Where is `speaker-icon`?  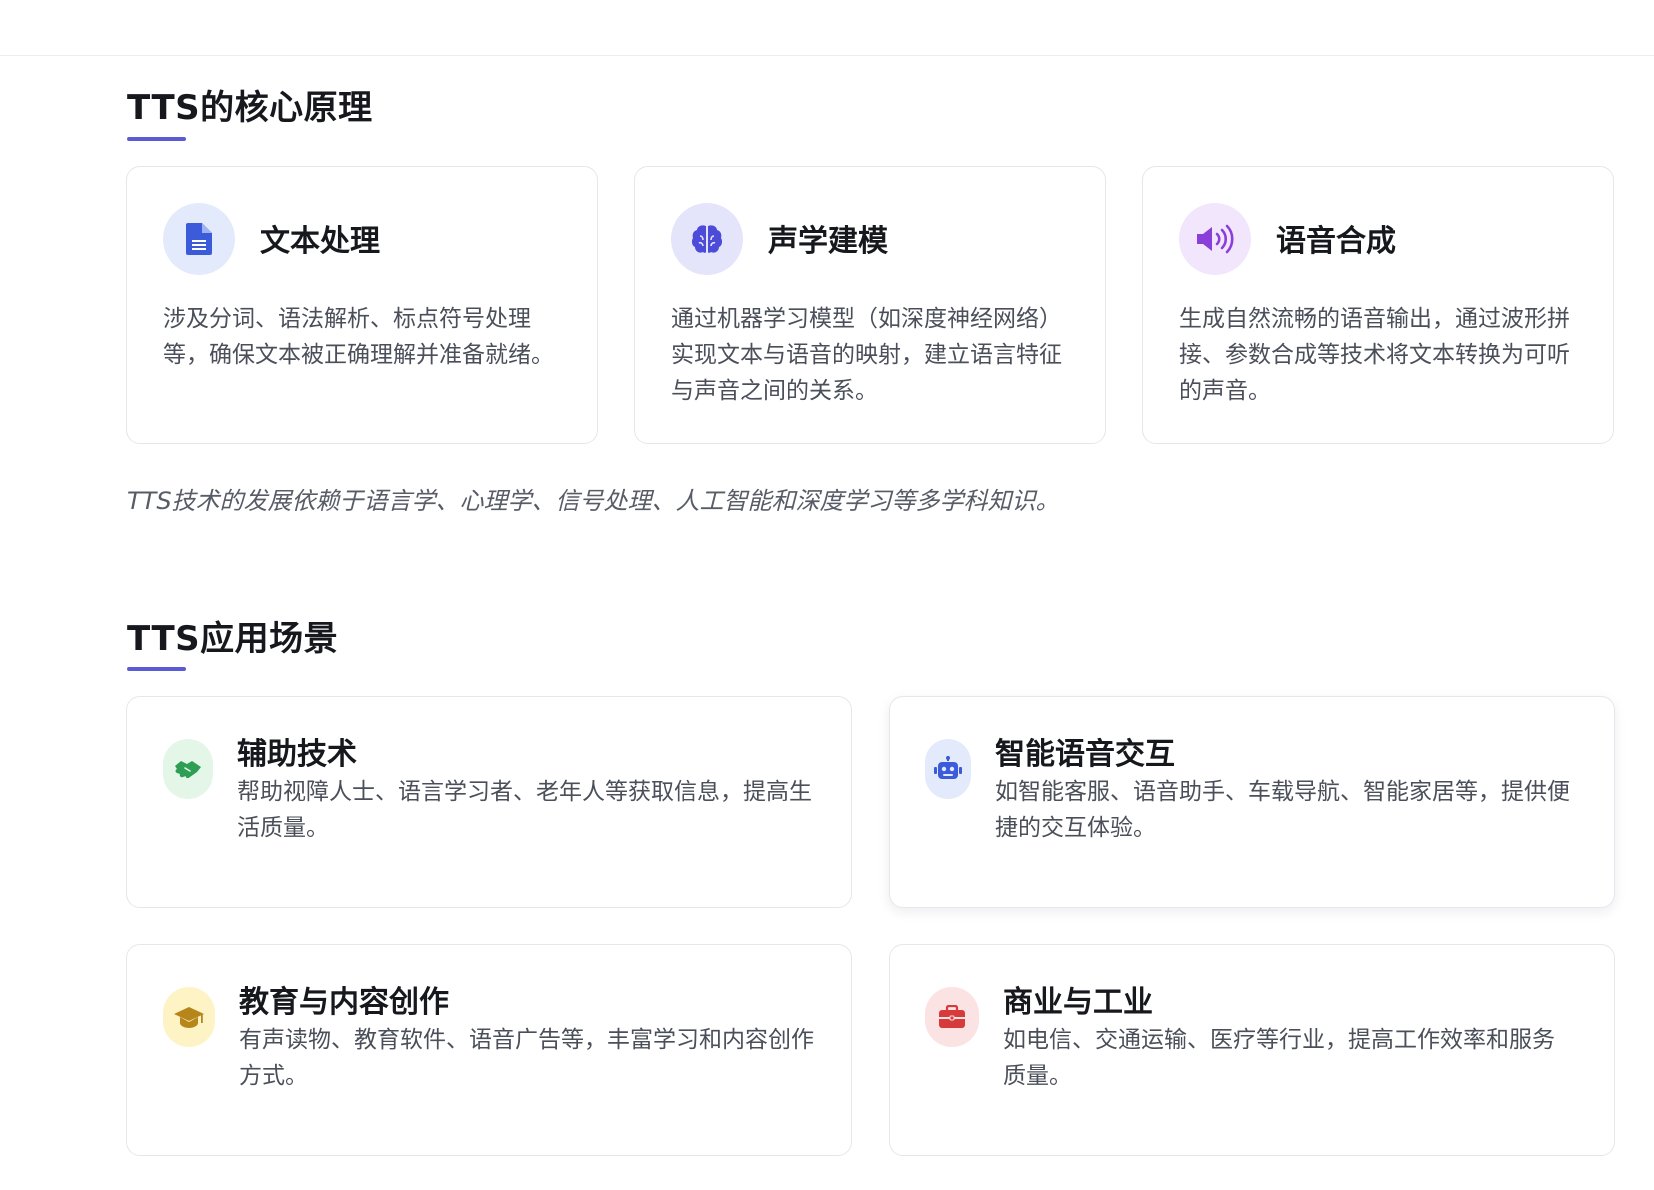
speaker-icon is located at coordinates (1215, 239).